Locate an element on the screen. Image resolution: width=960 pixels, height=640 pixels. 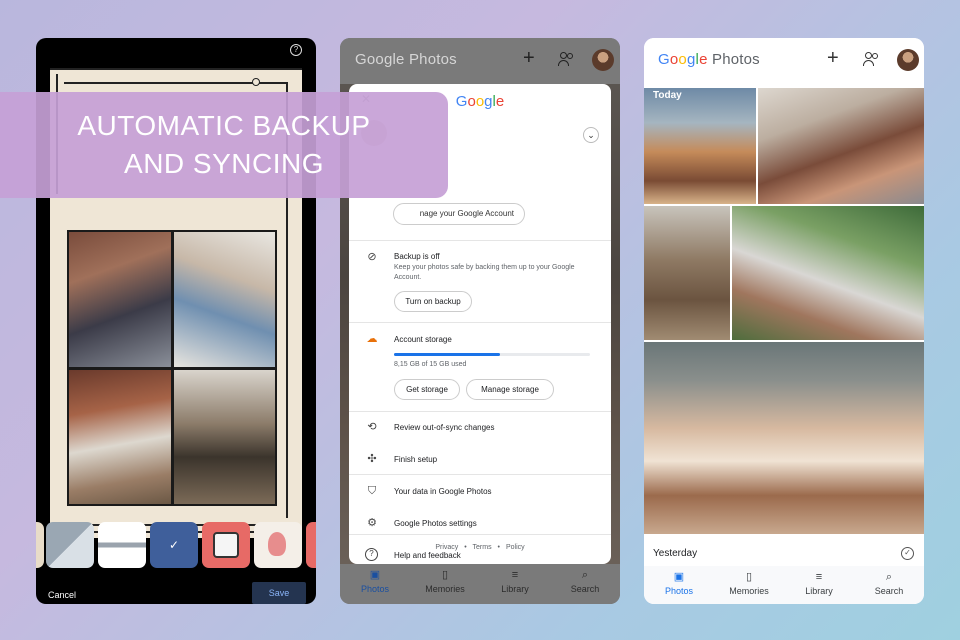
privacy-link: Privacy is located at coordinates (446, 547).